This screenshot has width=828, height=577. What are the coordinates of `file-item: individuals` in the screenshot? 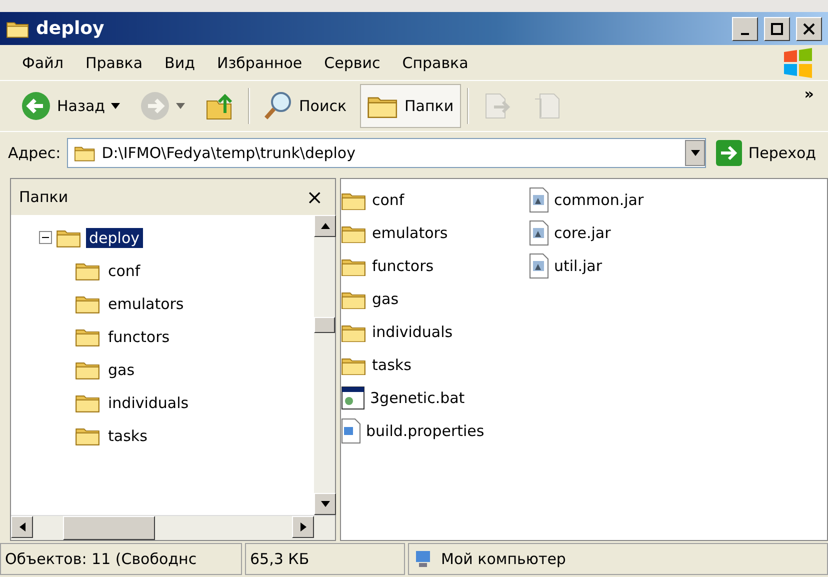 It's located at (412, 332).